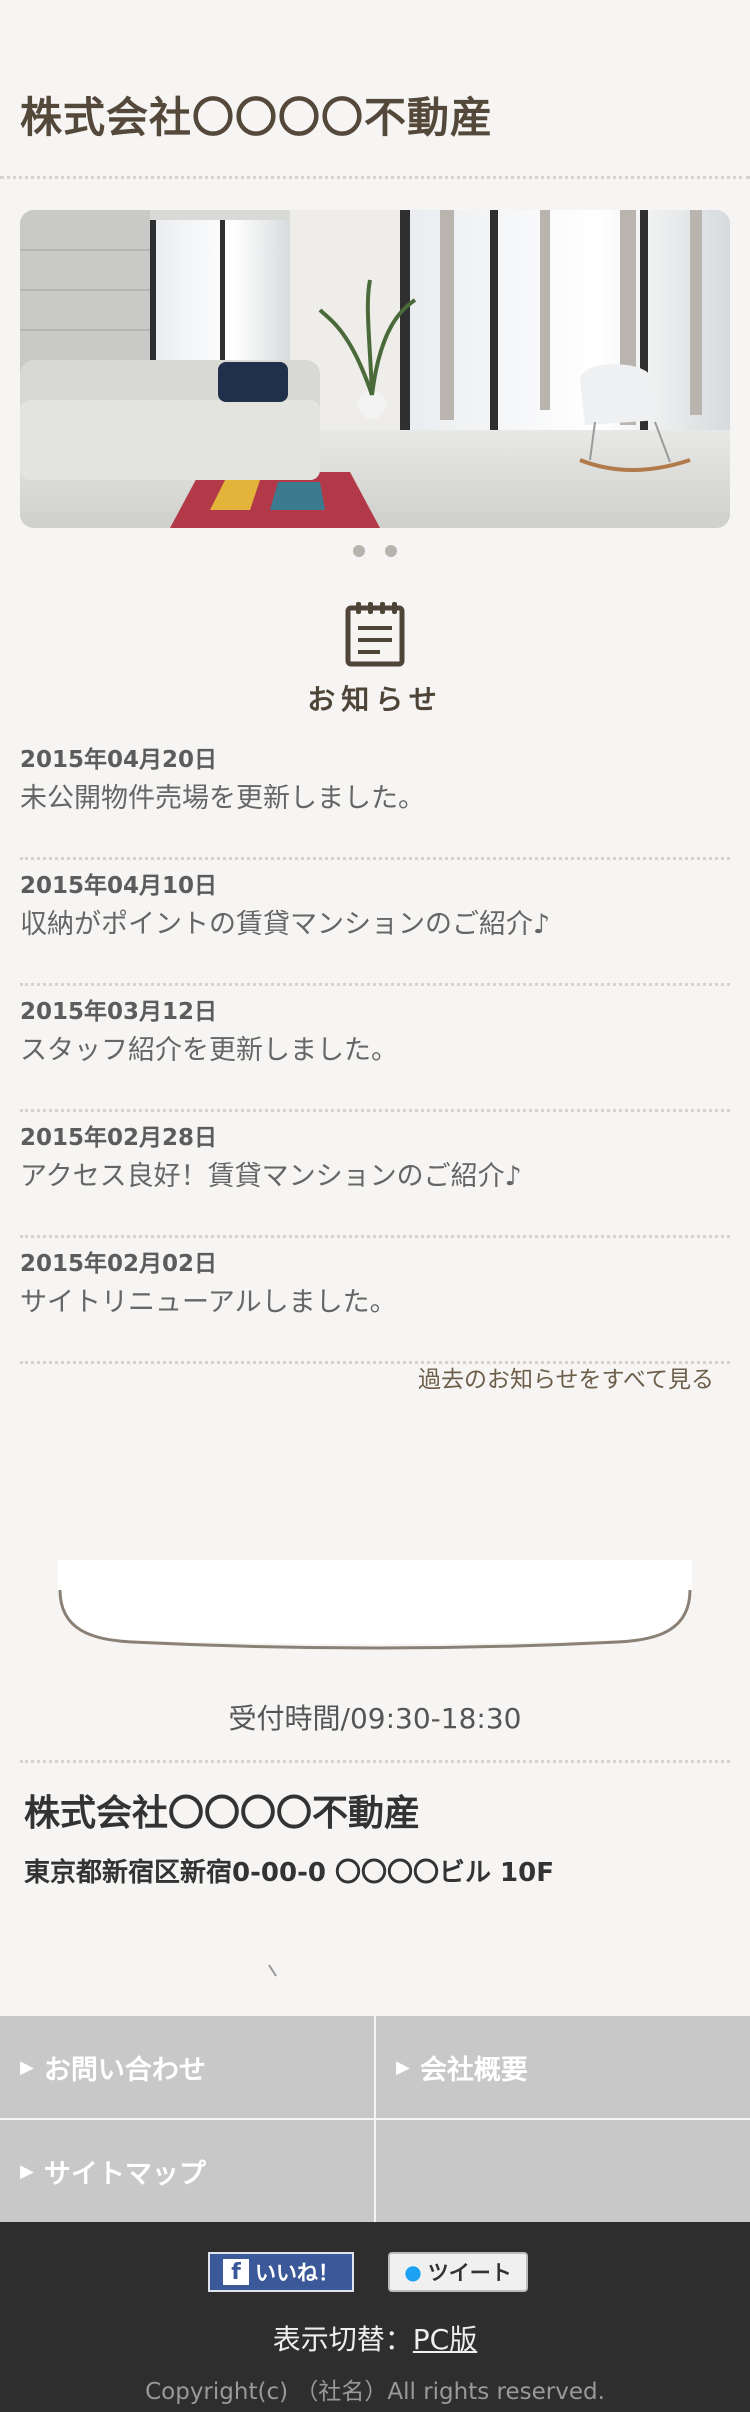 This screenshot has height=2412, width=750. Describe the element at coordinates (222, 1813) in the screenshot. I see `company-name: 株式会社〇〇〇〇不動産` at that location.